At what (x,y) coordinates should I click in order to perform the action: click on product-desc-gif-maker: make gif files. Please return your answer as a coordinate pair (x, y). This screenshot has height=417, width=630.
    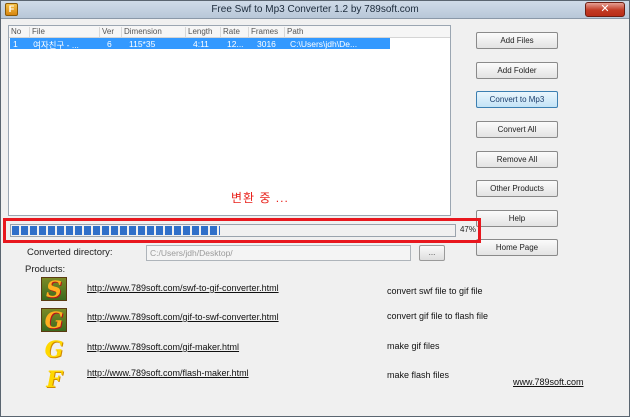
    Looking at the image, I should click on (413, 346).